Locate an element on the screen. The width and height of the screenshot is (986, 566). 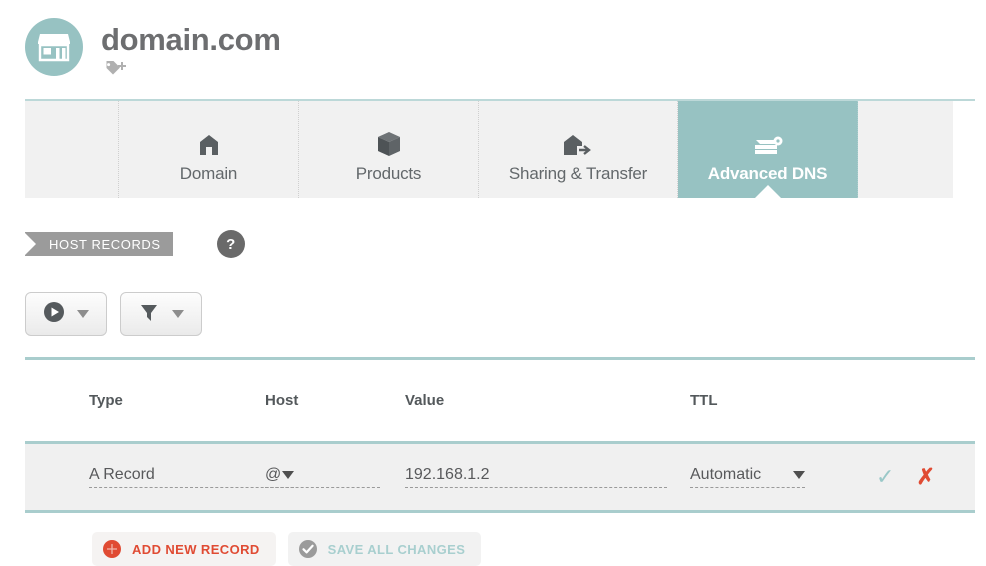
tab-products-label: Products is located at coordinates (388, 173).